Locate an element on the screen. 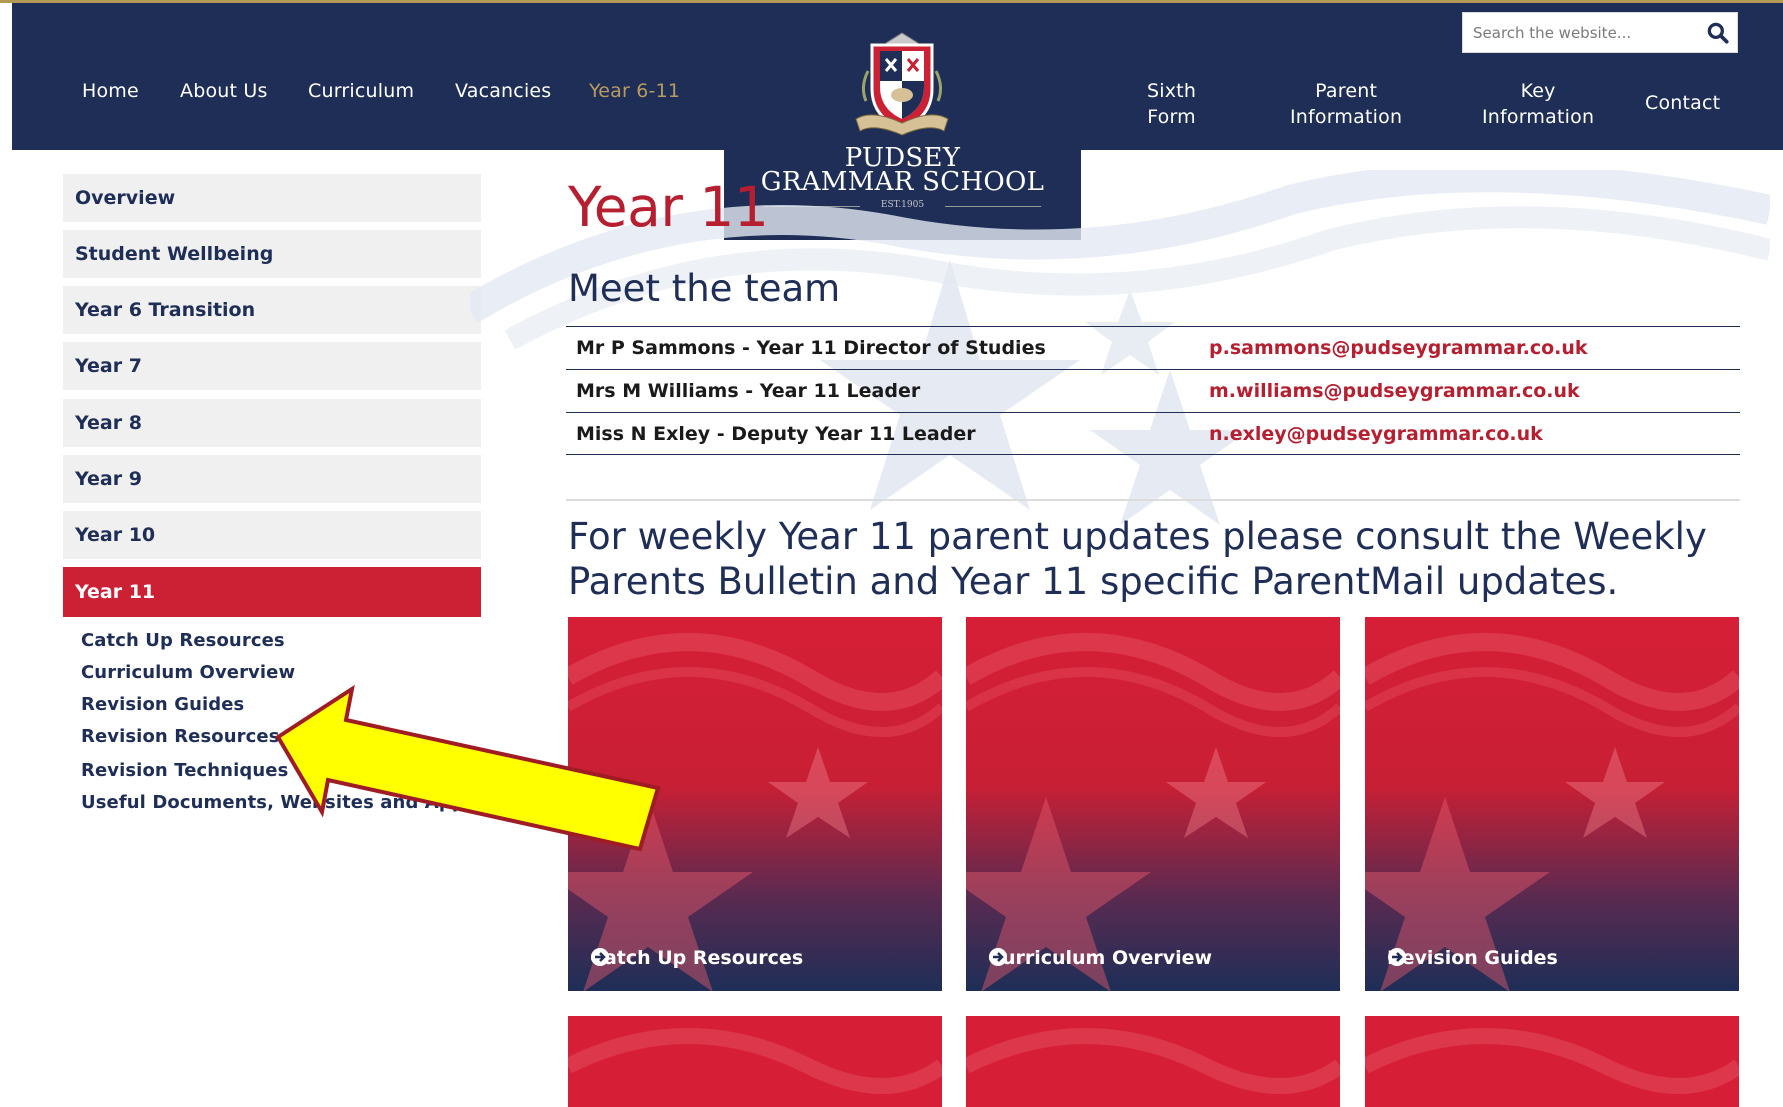 This screenshot has width=1783, height=1107. search-icon is located at coordinates (1718, 33).